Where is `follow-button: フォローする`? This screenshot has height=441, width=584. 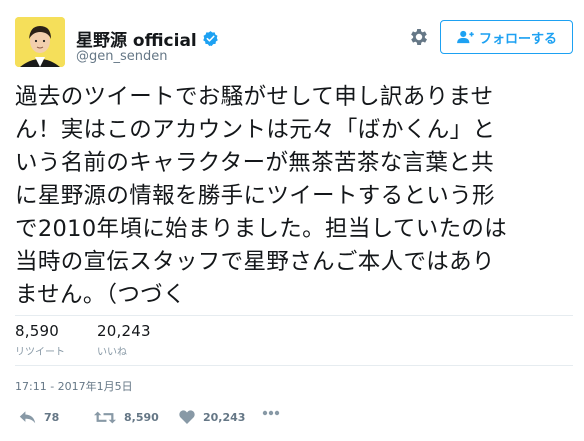 follow-button: フォローする is located at coordinates (506, 37).